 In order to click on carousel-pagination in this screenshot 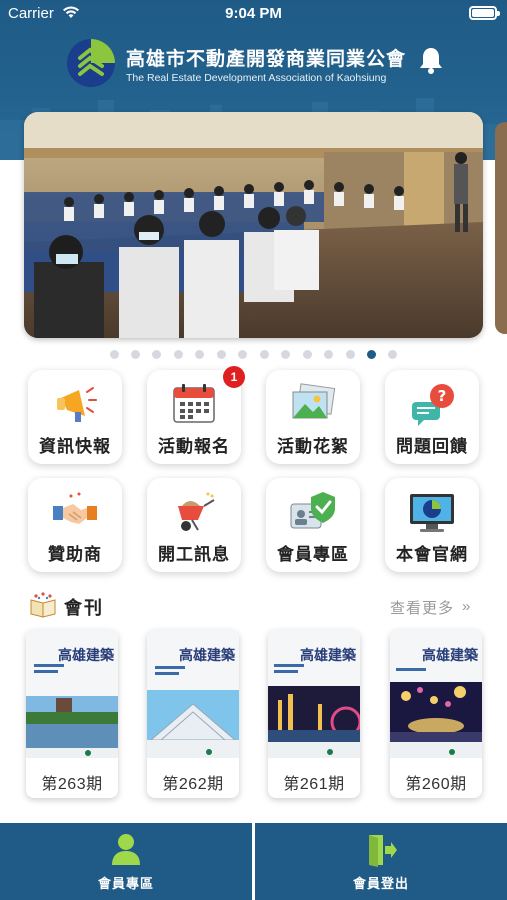, I will do `click(253, 352)`.